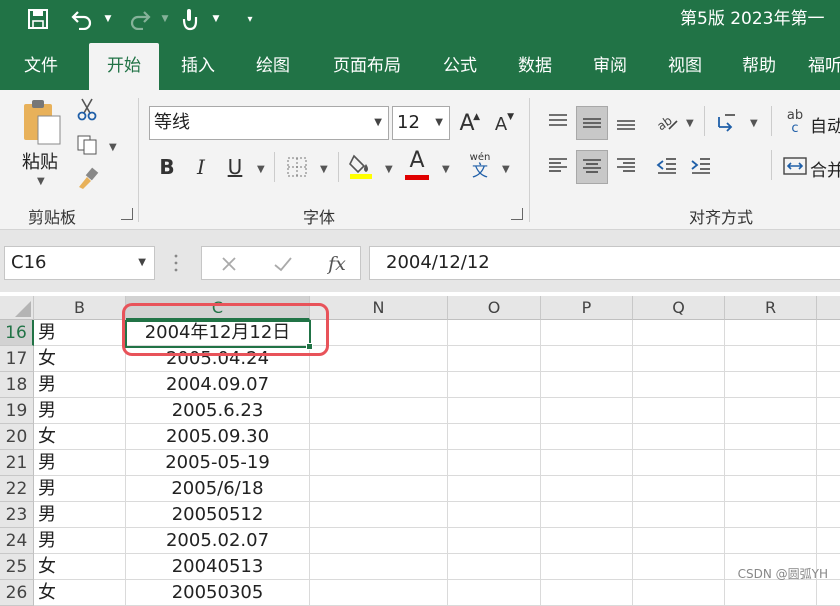 This screenshot has height=606, width=840. I want to click on underline-dropdown-icon: ▼, so click(261, 169).